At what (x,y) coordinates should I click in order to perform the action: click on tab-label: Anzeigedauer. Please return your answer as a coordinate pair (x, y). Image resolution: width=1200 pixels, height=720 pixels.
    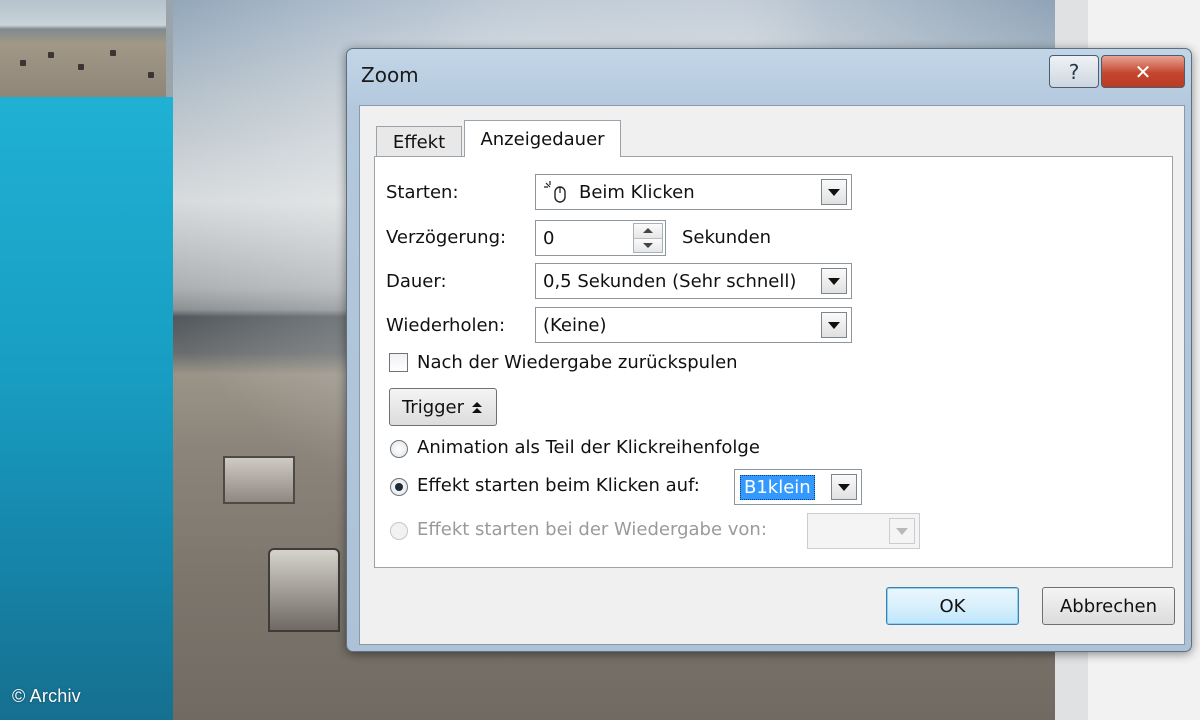
    Looking at the image, I should click on (542, 139).